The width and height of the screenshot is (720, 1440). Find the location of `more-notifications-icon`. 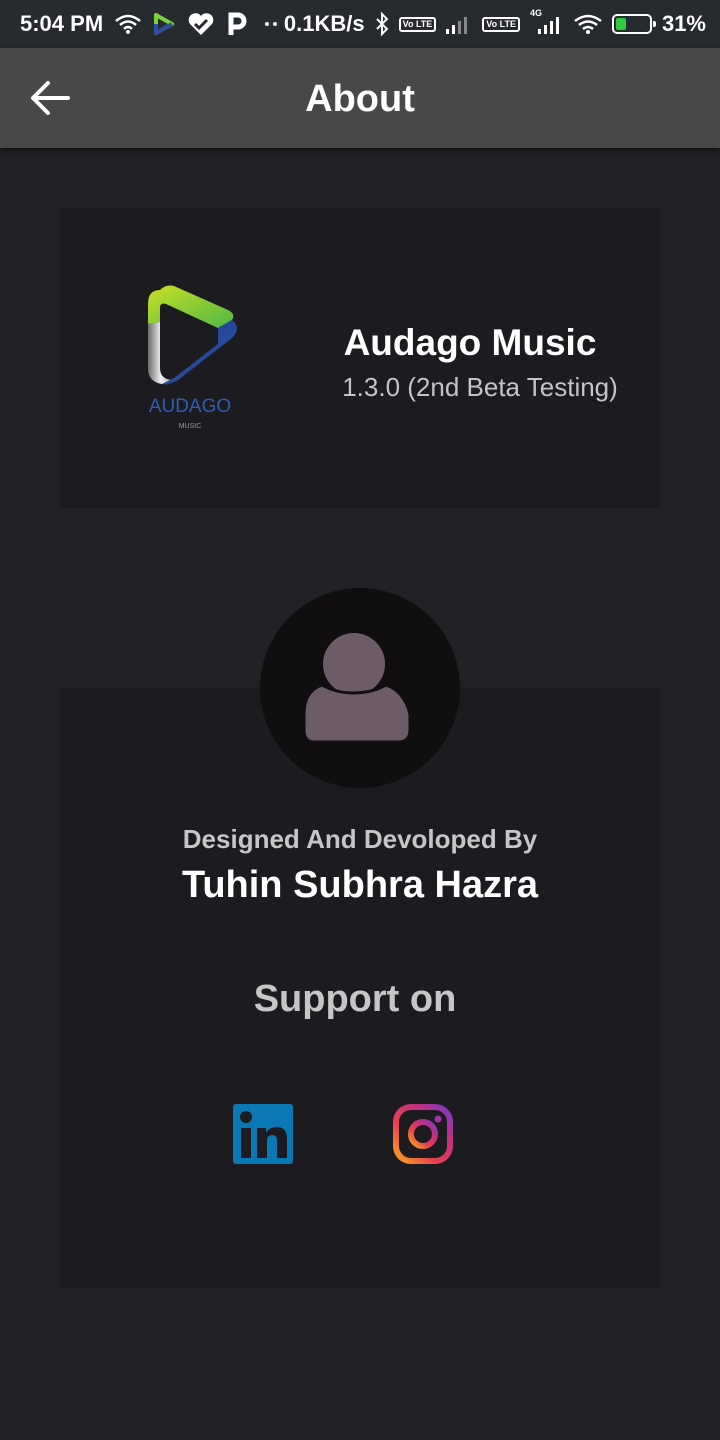

more-notifications-icon is located at coordinates (271, 24).